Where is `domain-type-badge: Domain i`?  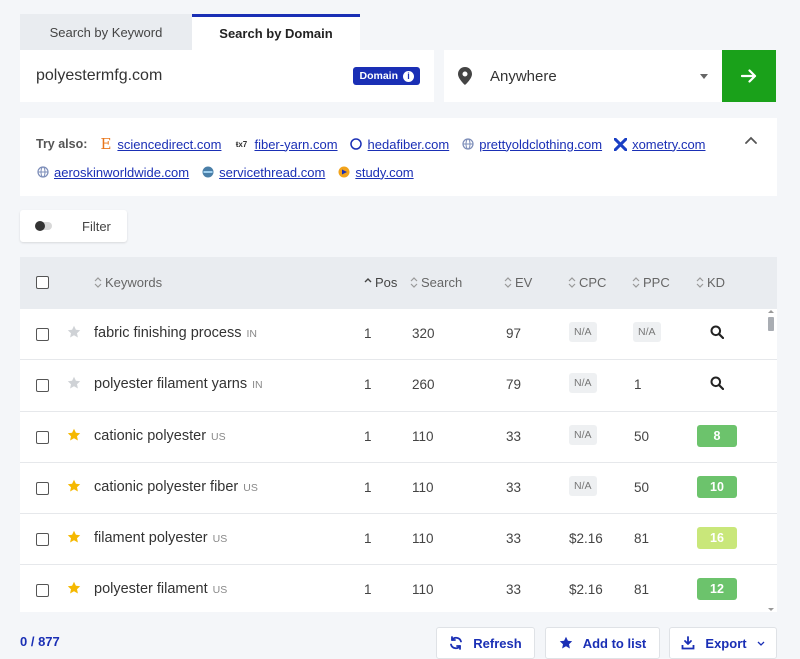
domain-type-badge: Domain i is located at coordinates (386, 76).